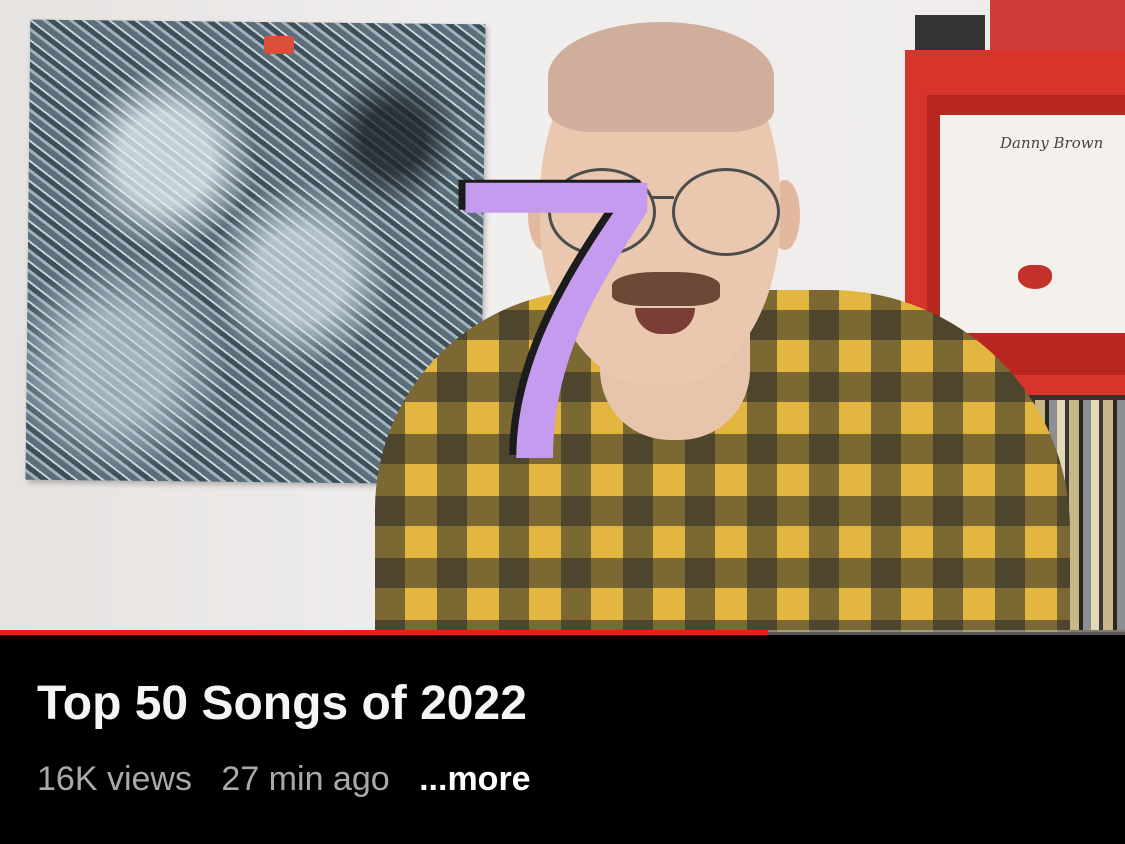 The height and width of the screenshot is (844, 1125). Describe the element at coordinates (282, 703) in the screenshot. I see `video-title: Top 50 Songs of 2022` at that location.